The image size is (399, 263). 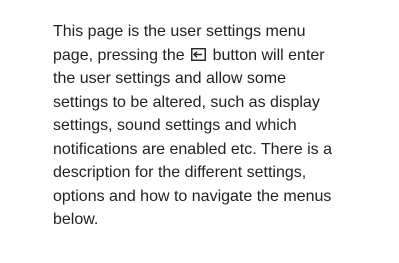 What do you see at coordinates (199, 54) in the screenshot?
I see `enter-icon` at bounding box center [199, 54].